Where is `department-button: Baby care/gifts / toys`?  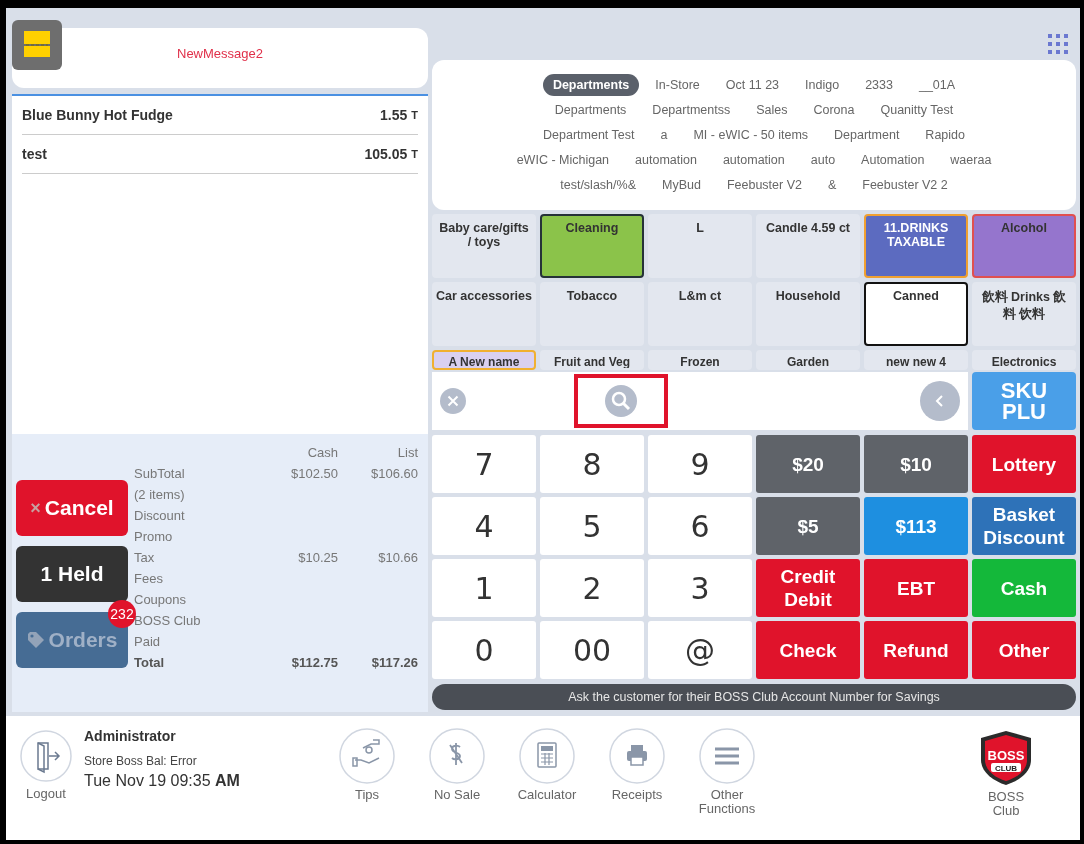
department-button: Baby care/gifts / toys is located at coordinates (484, 246).